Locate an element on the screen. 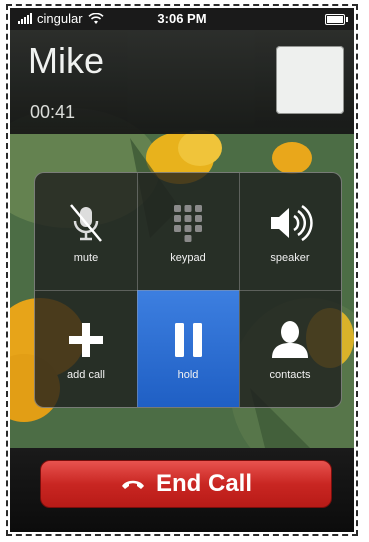 The image size is (369, 542). keypad-button: keypad is located at coordinates (188, 231).